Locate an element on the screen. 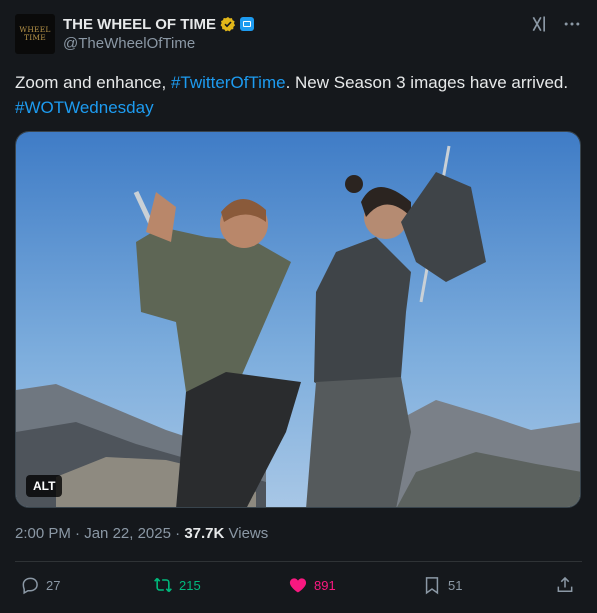 The height and width of the screenshot is (613, 597). divider is located at coordinates (298, 561).